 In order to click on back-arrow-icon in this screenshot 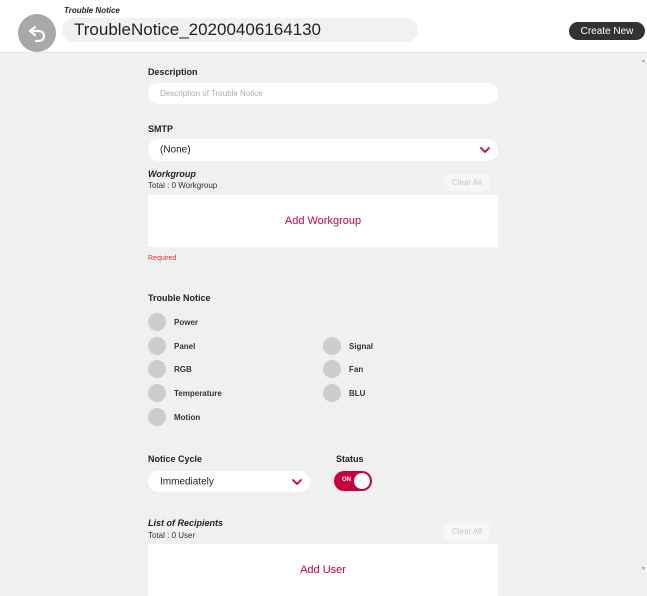, I will do `click(37, 33)`.